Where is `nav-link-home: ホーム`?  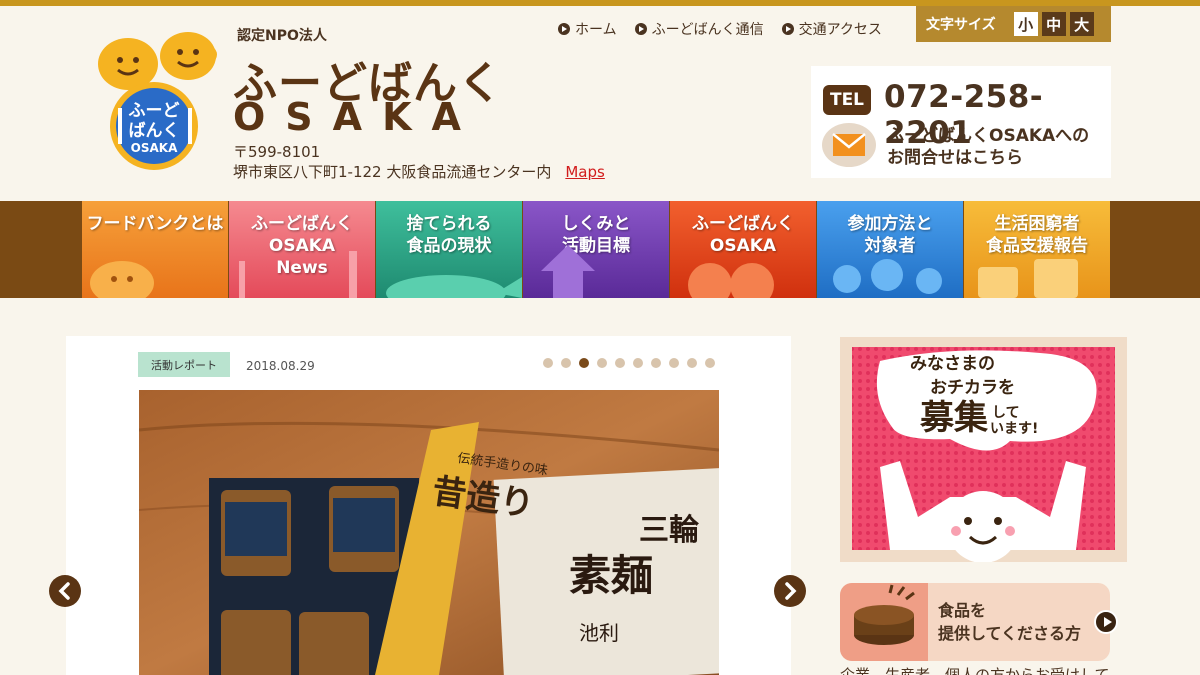
nav-link-home: ホーム is located at coordinates (587, 29).